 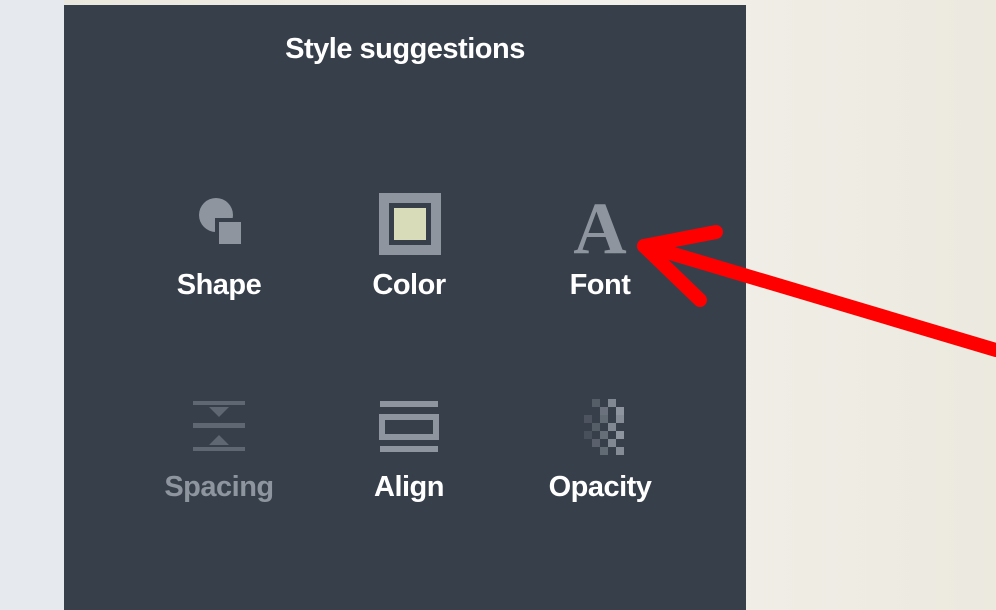 I want to click on opacity-icon, so click(x=604, y=427).